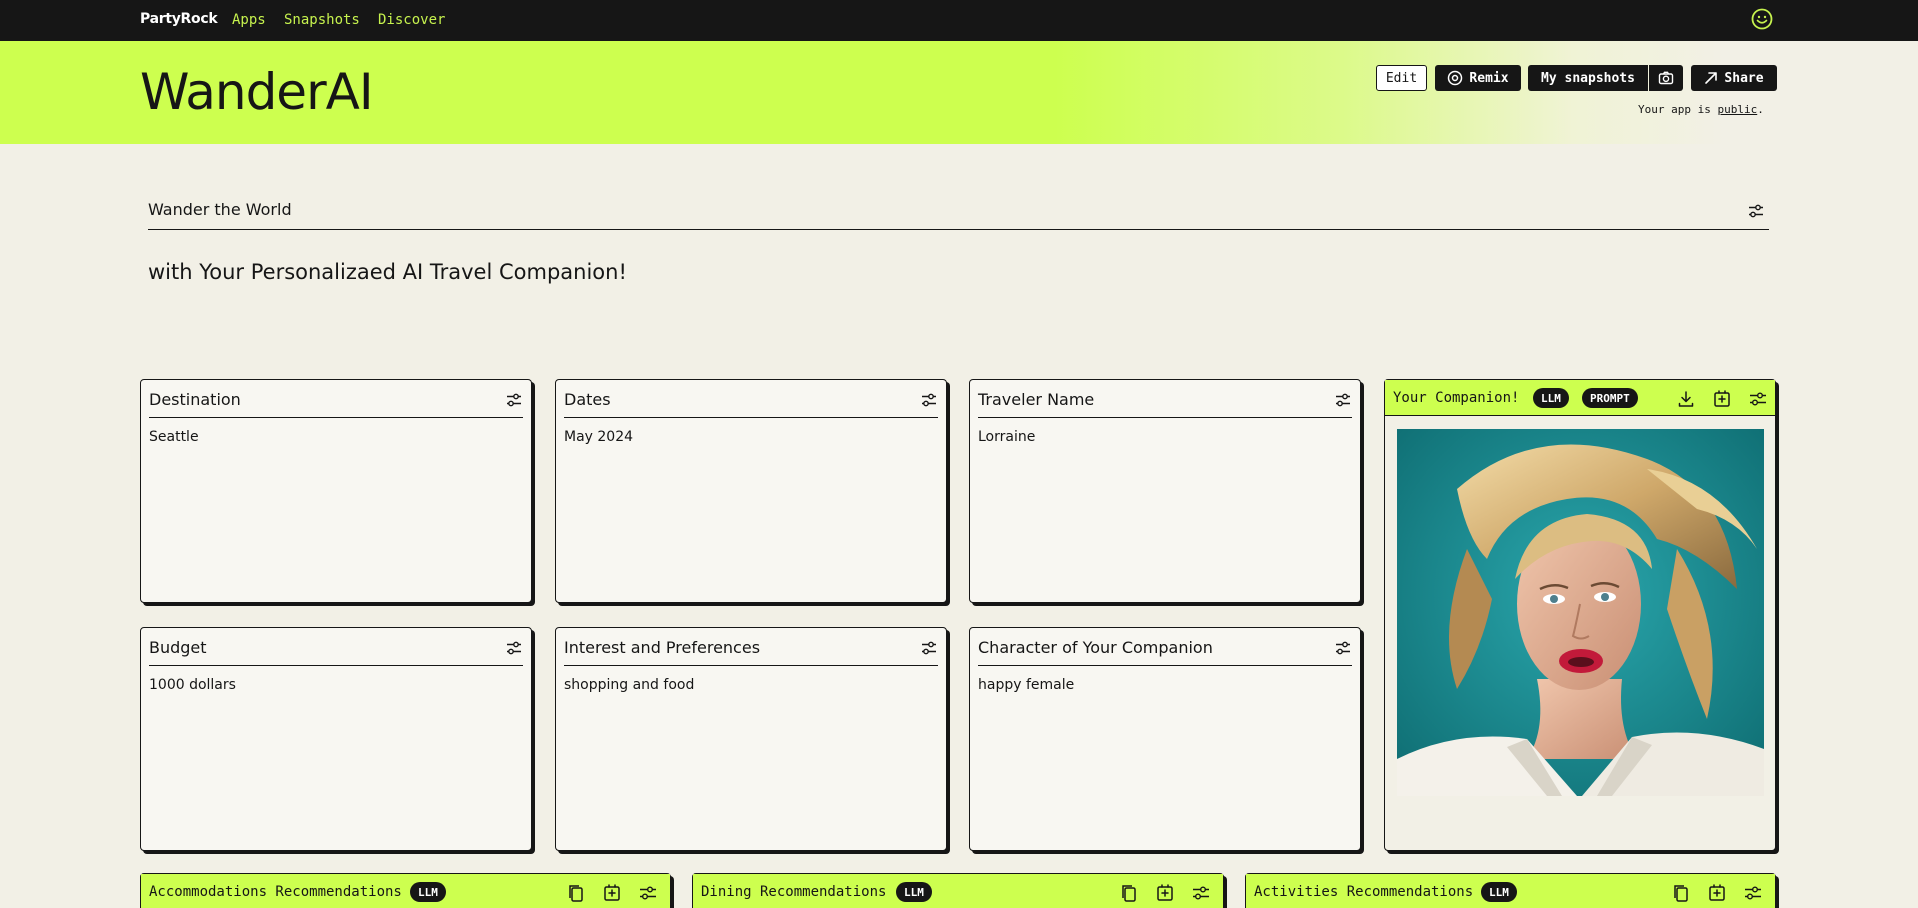 This screenshot has width=1918, height=908. Describe the element at coordinates (751, 403) in the screenshot. I see `card-header: Dates` at that location.